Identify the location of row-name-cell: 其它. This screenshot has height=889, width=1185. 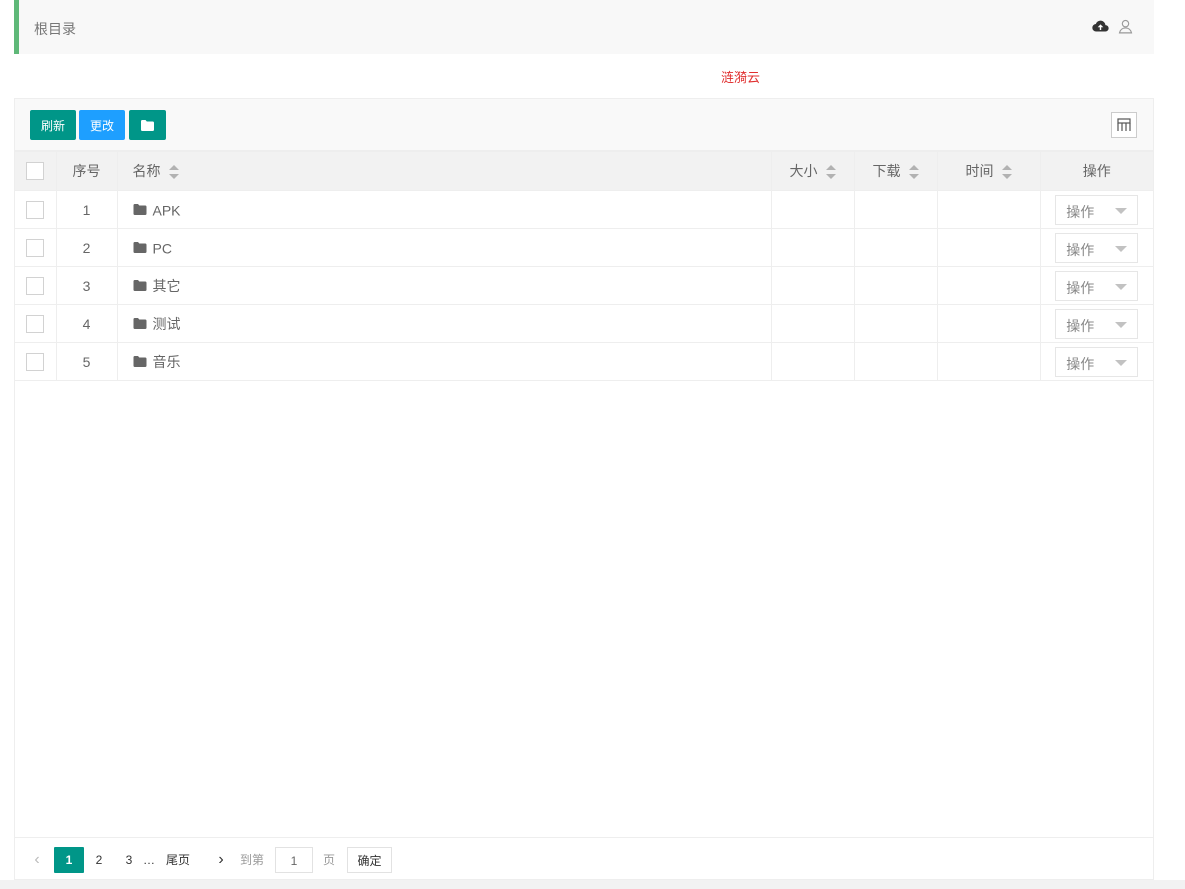
(444, 285).